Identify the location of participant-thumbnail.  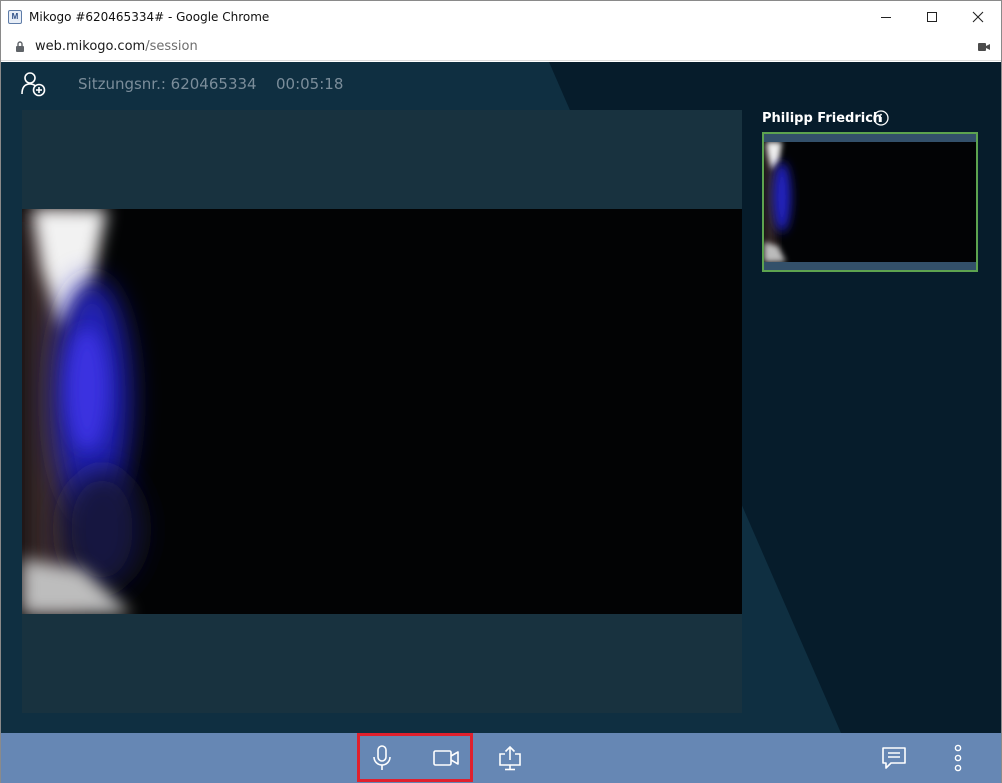
(870, 202).